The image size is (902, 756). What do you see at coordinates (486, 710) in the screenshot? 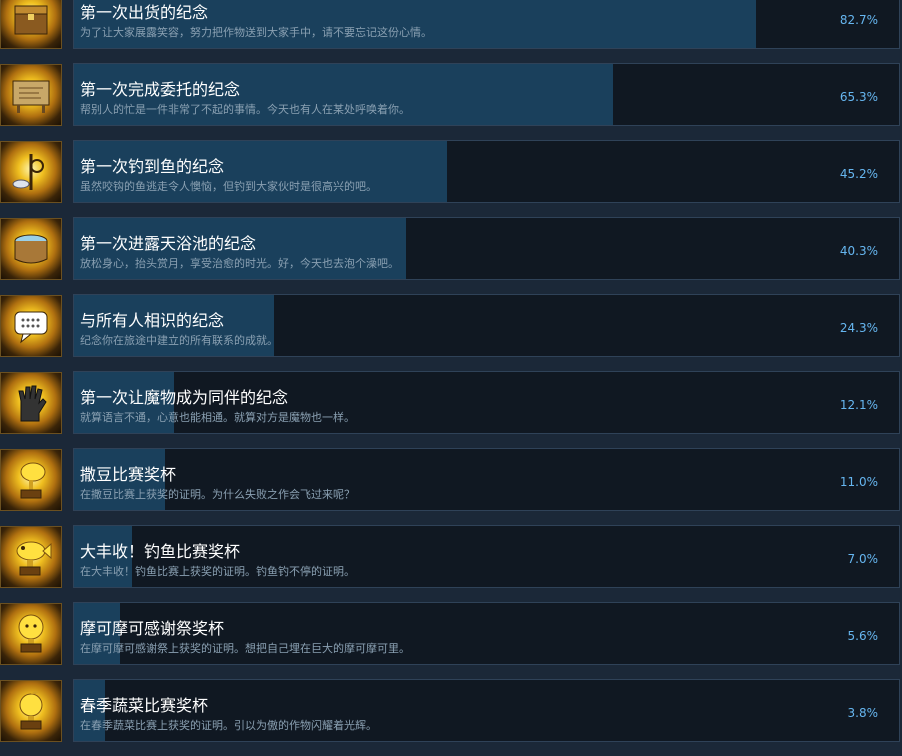
I see `achievement-panel: 春季蔬菜比赛奖杯在春季蔬菜比赛上获奖的证明。引以为傲的作物闪耀着光辉。 3.8%` at bounding box center [486, 710].